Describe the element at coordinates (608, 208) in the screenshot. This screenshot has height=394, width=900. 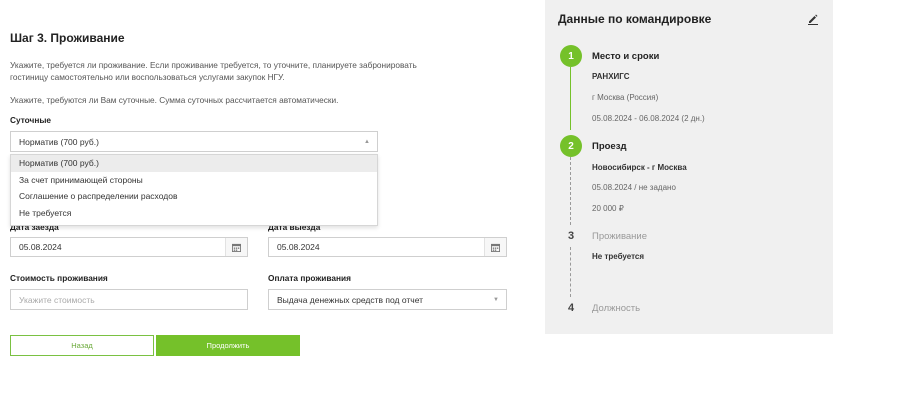
I see `step-2-cost: 20 000 ₽` at that location.